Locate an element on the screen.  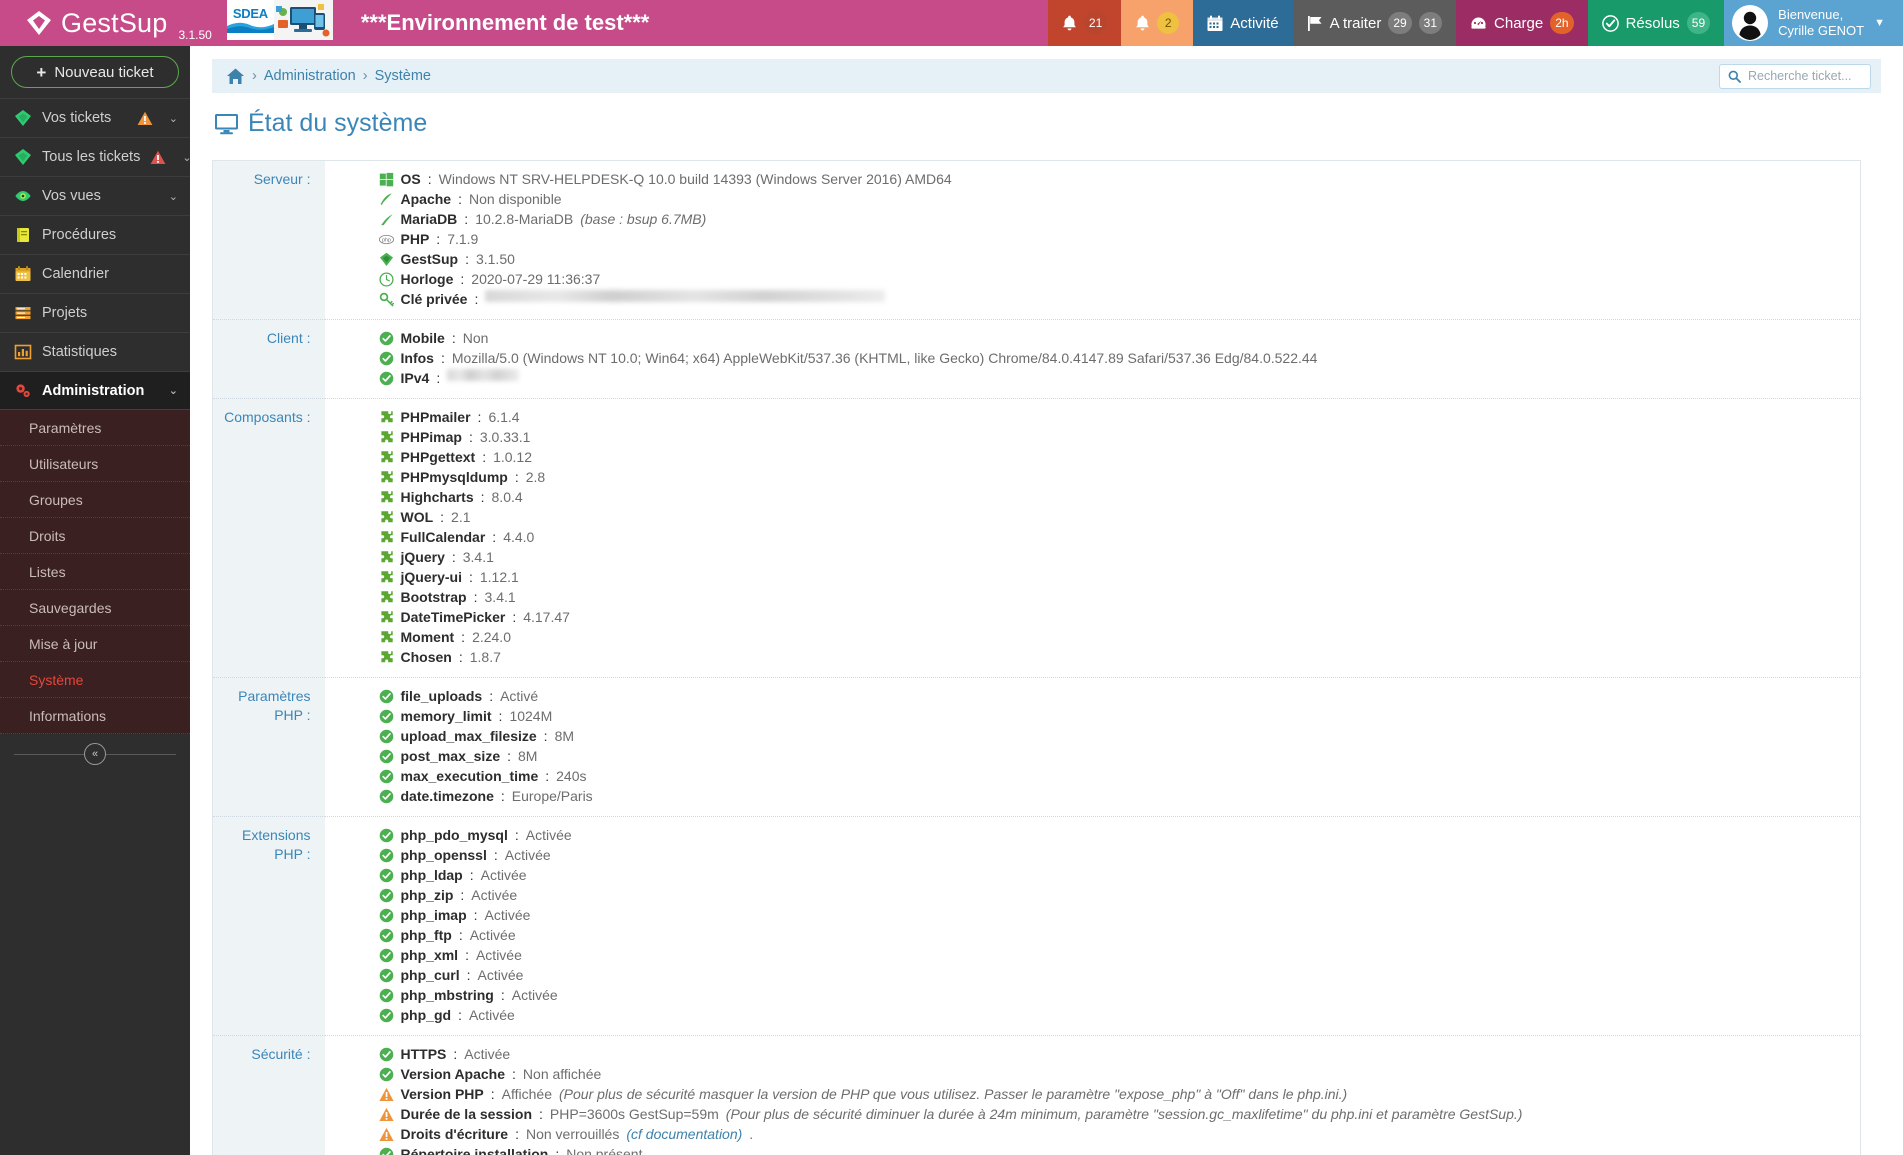
sidebar-subitem-parametres: Paramètres is located at coordinates (95, 428).